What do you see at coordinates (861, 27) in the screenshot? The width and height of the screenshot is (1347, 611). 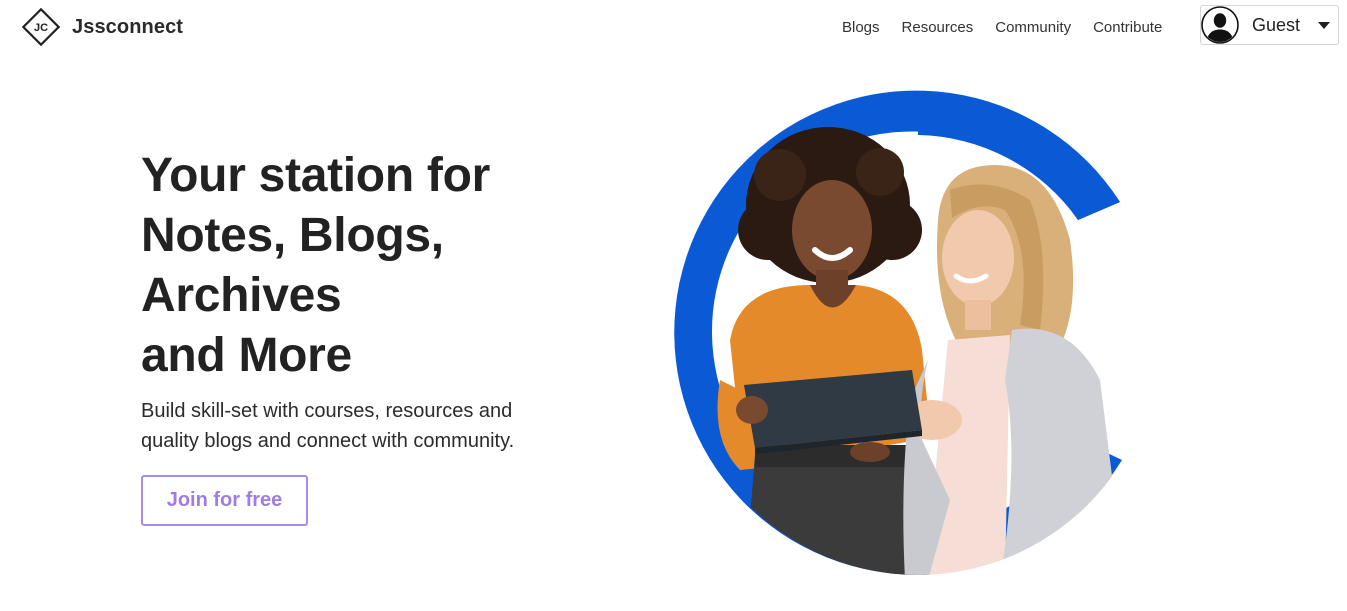 I see `nav-link-blogs: Blogs` at bounding box center [861, 27].